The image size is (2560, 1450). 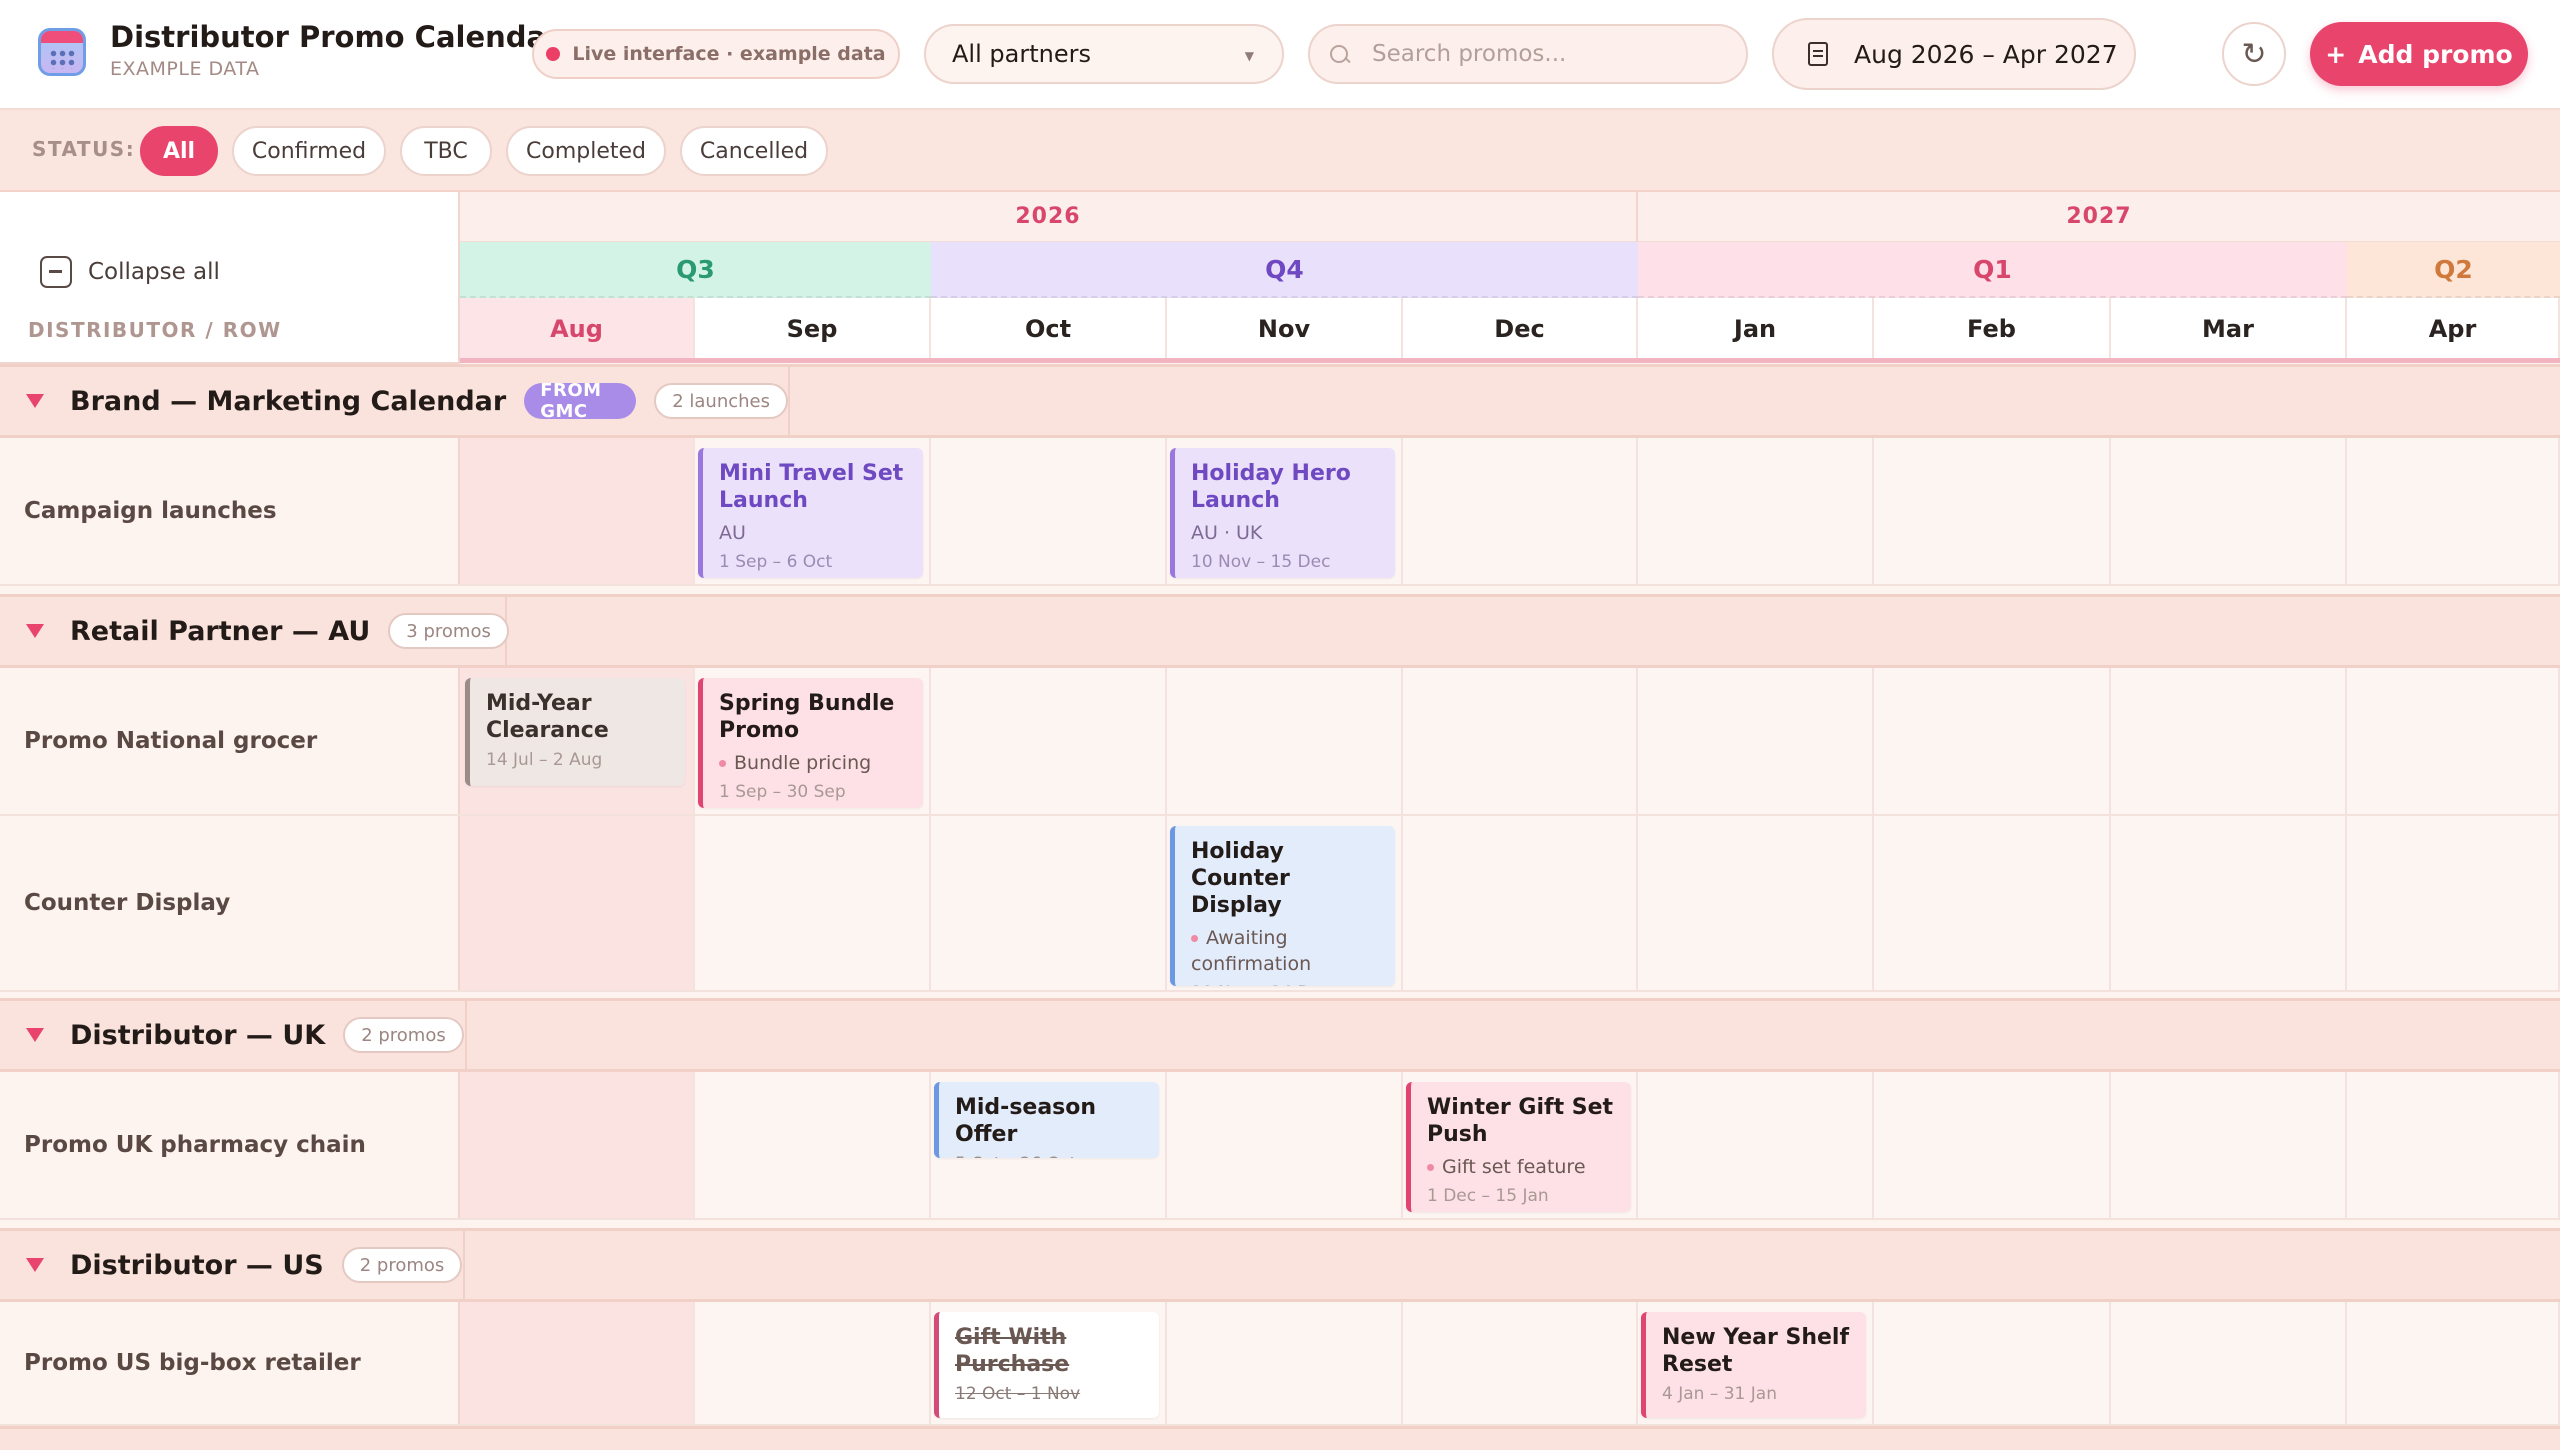 I want to click on section-header: Distributor — UK 2 promos, so click(x=233, y=1035).